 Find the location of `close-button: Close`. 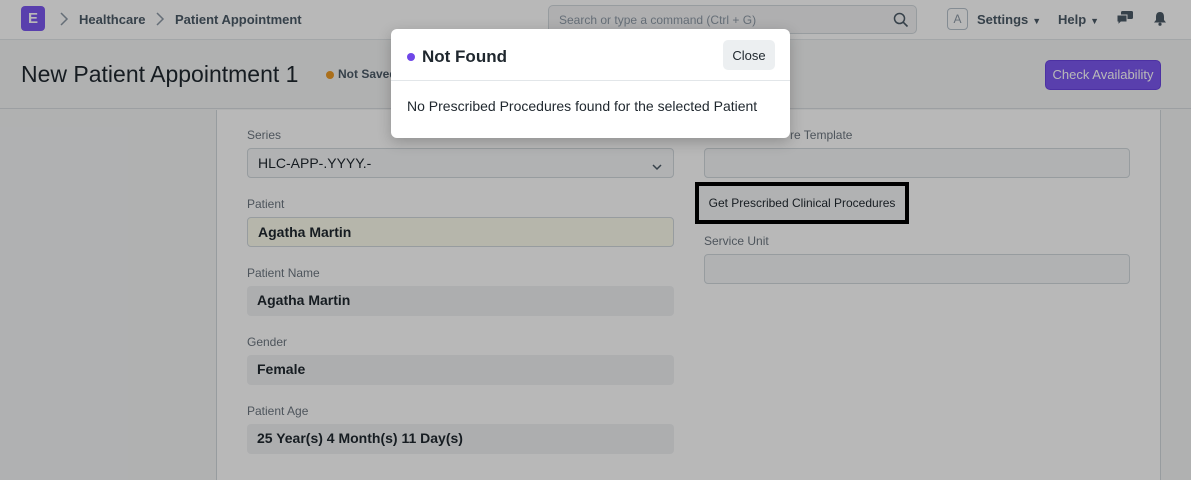

close-button: Close is located at coordinates (749, 55).